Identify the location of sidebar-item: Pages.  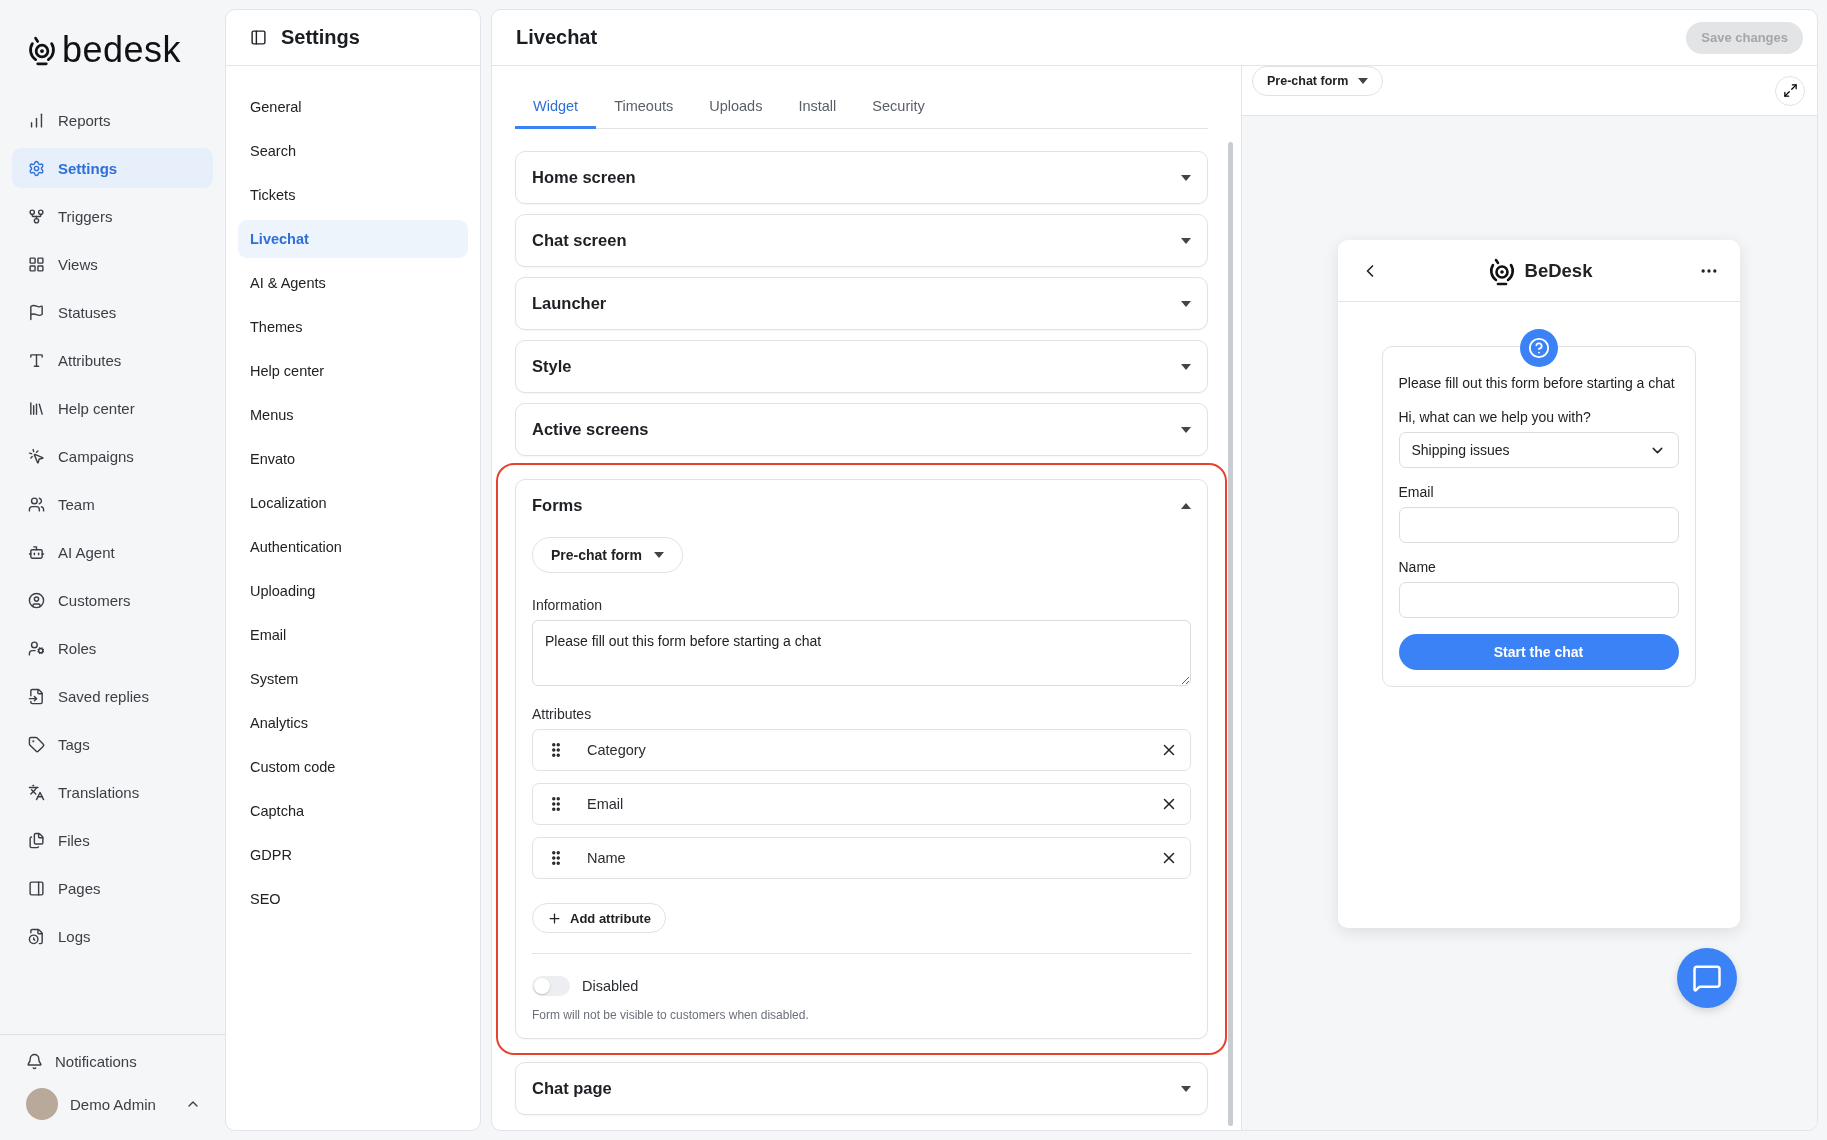
(112, 888).